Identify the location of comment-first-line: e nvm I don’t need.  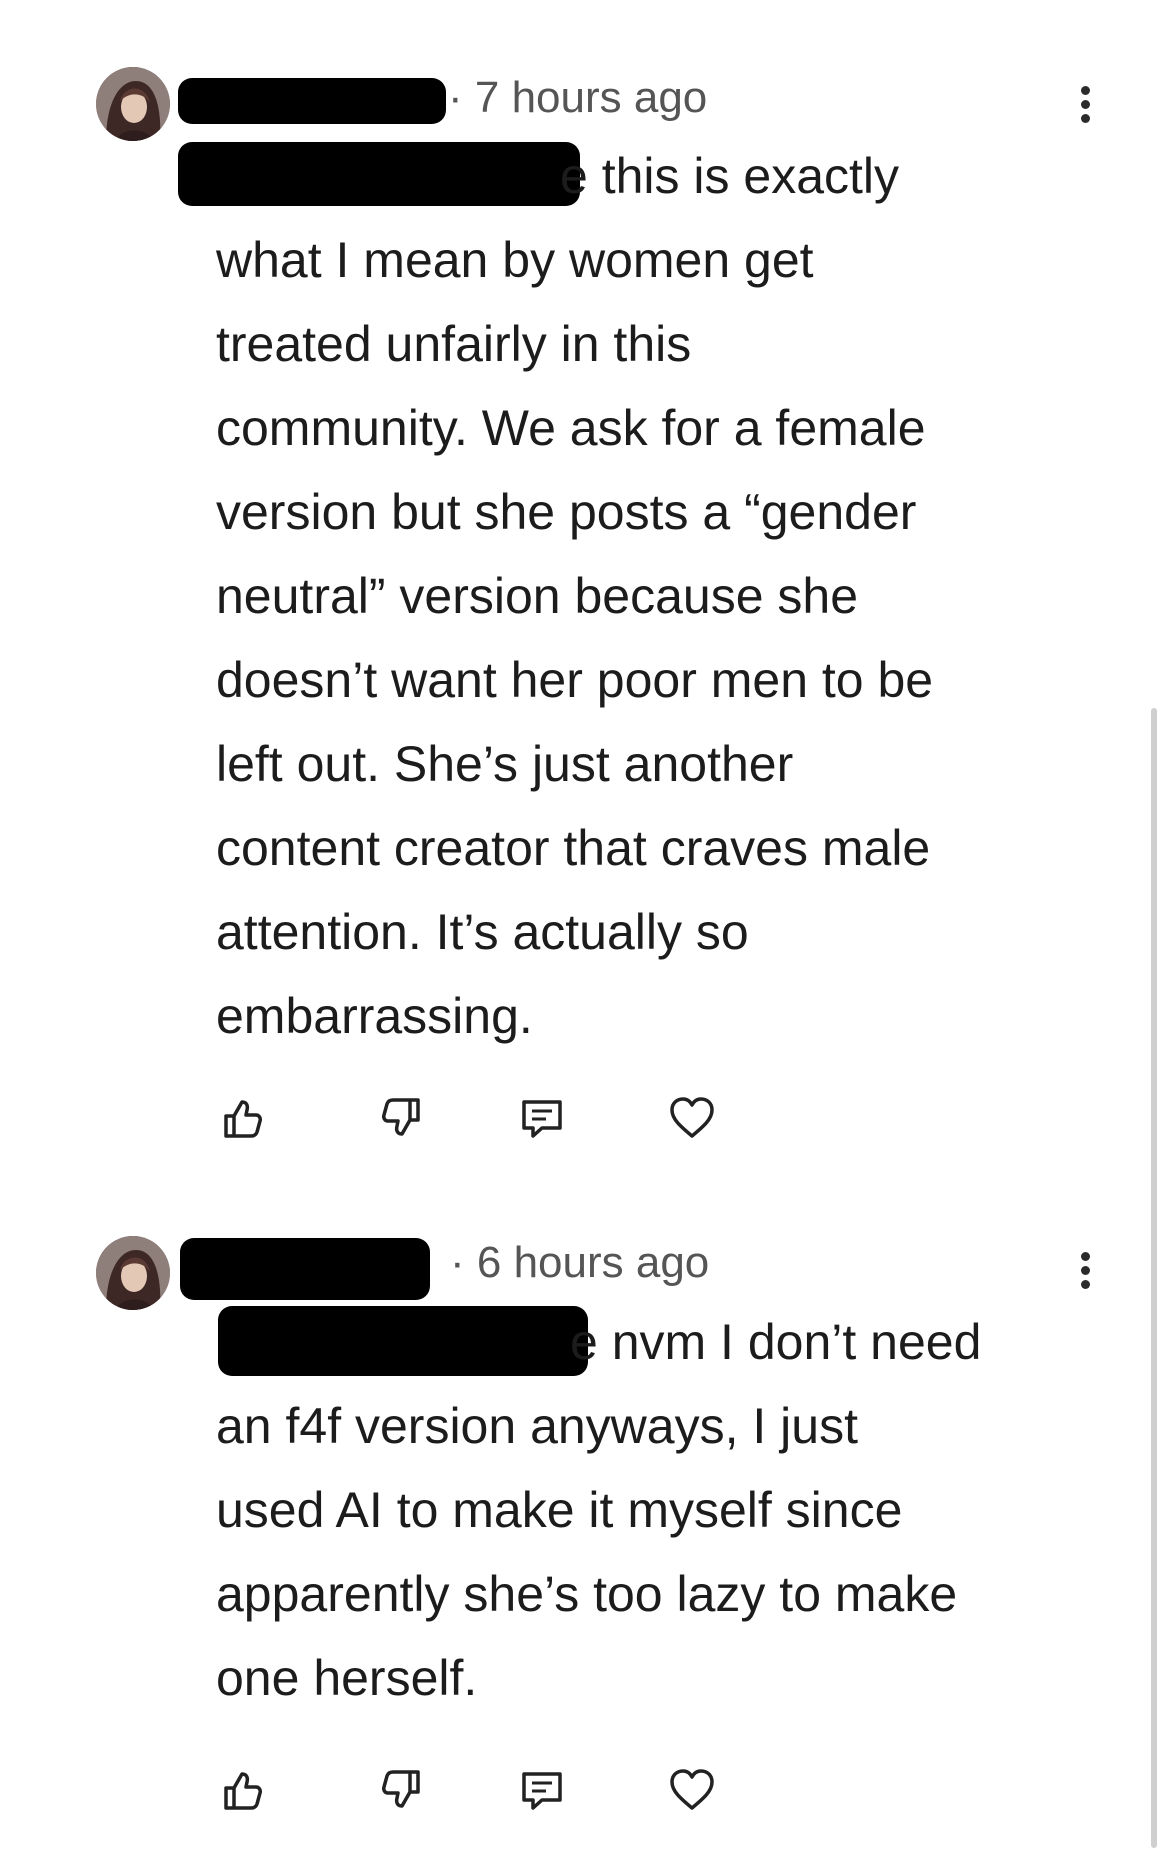
(776, 1342).